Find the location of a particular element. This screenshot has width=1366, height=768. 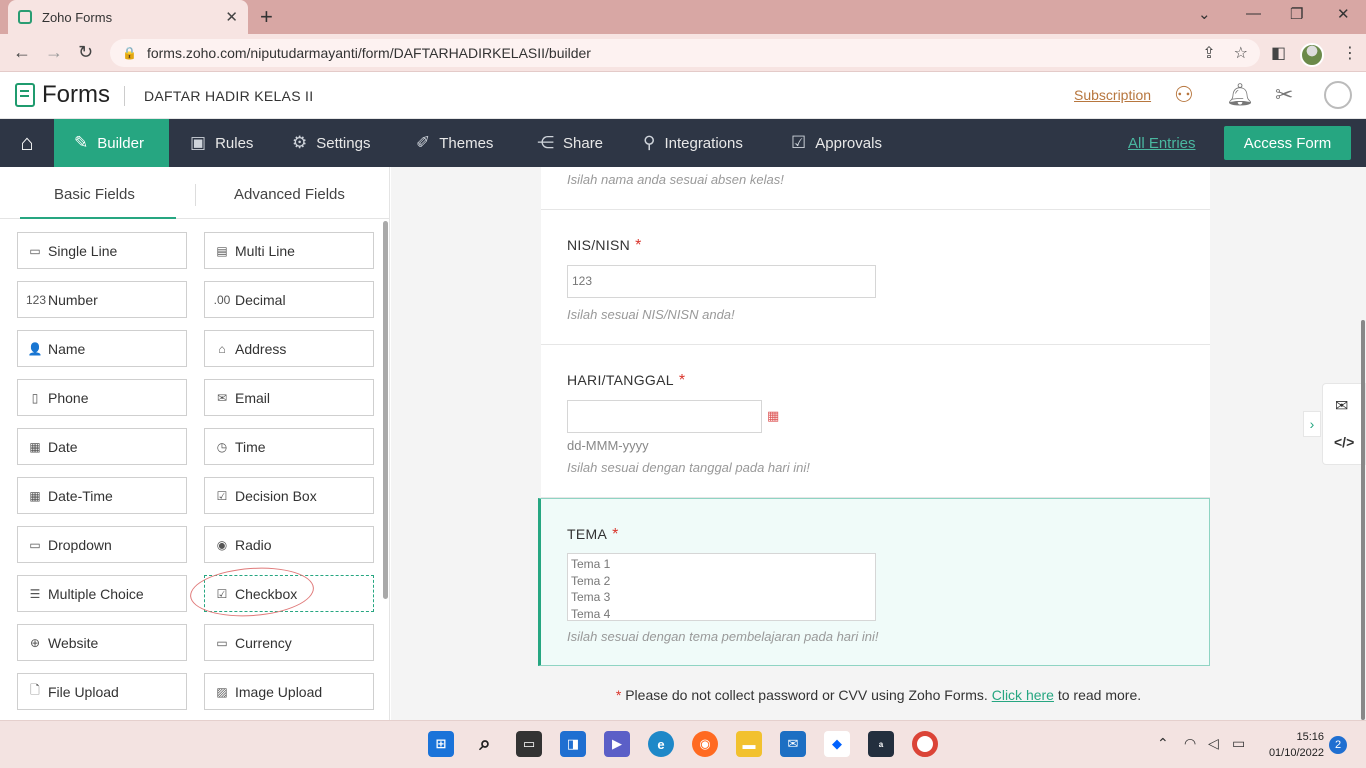

new-tab-button: + is located at coordinates (266, 17).